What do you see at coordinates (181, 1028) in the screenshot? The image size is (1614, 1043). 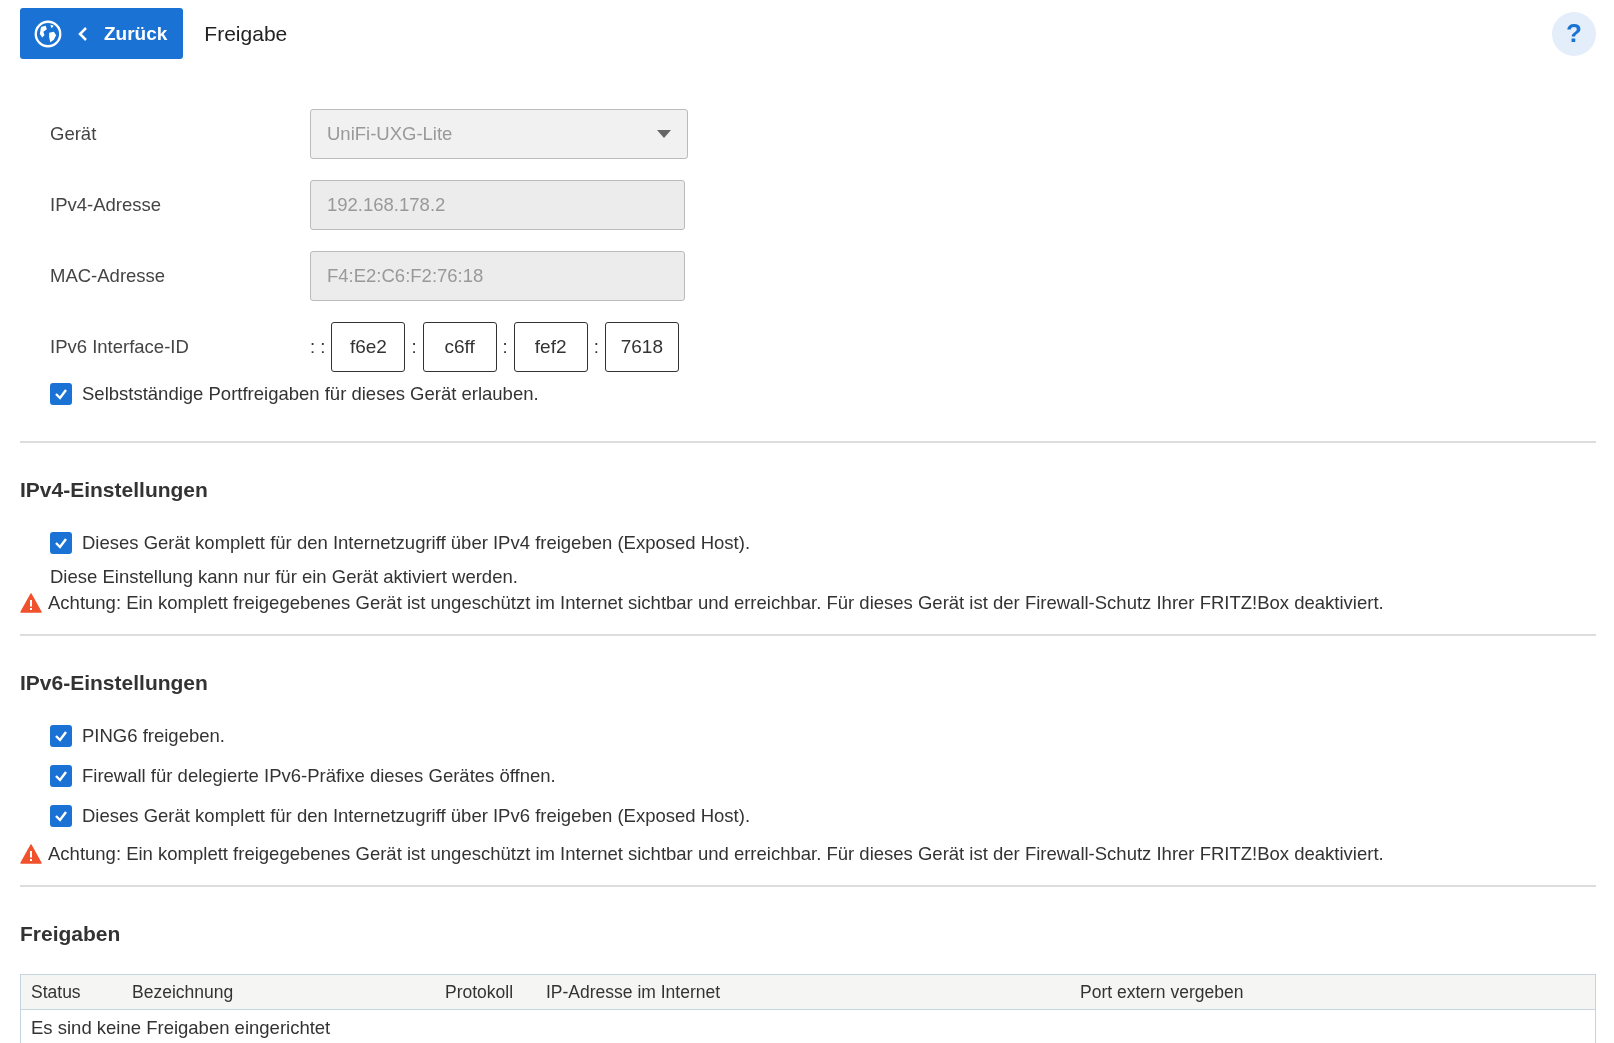 I see `empty-message: Es sind keine Freigaben eingerichtet` at bounding box center [181, 1028].